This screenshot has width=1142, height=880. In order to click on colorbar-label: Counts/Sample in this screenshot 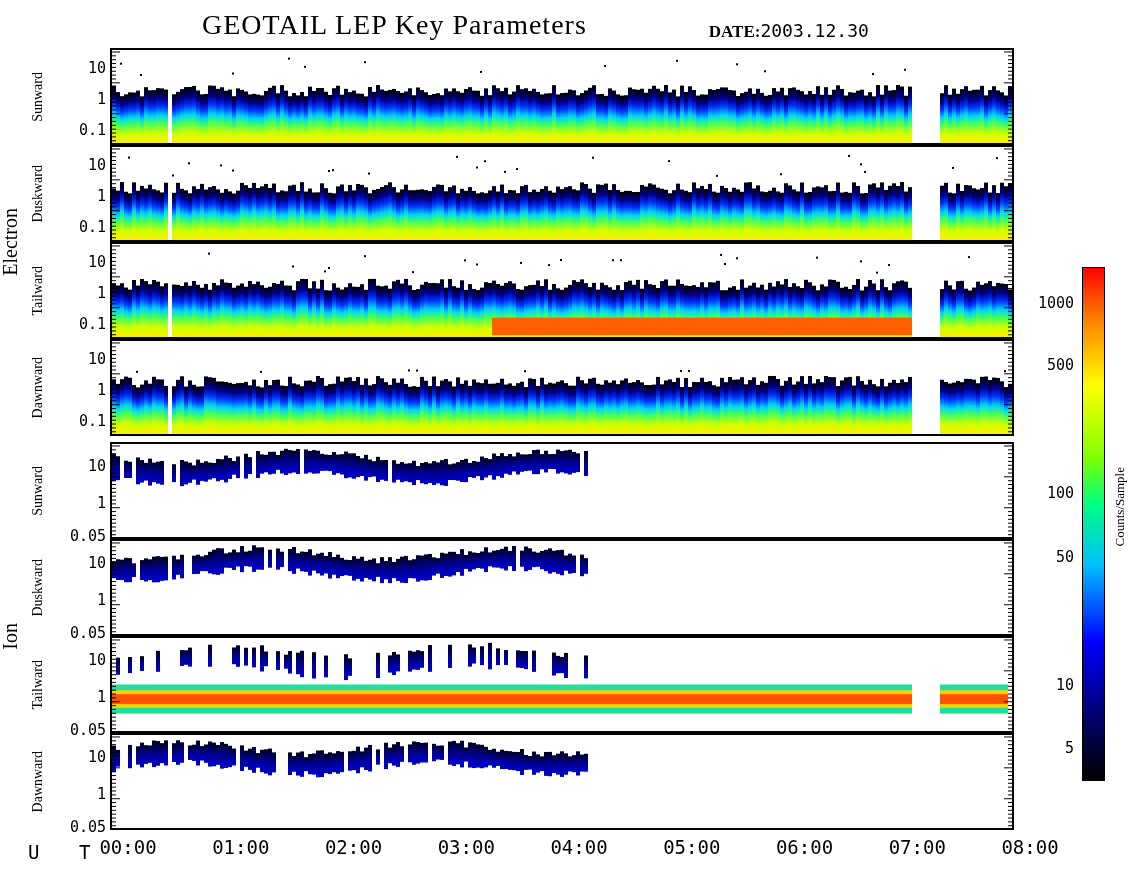, I will do `click(1119, 507)`.